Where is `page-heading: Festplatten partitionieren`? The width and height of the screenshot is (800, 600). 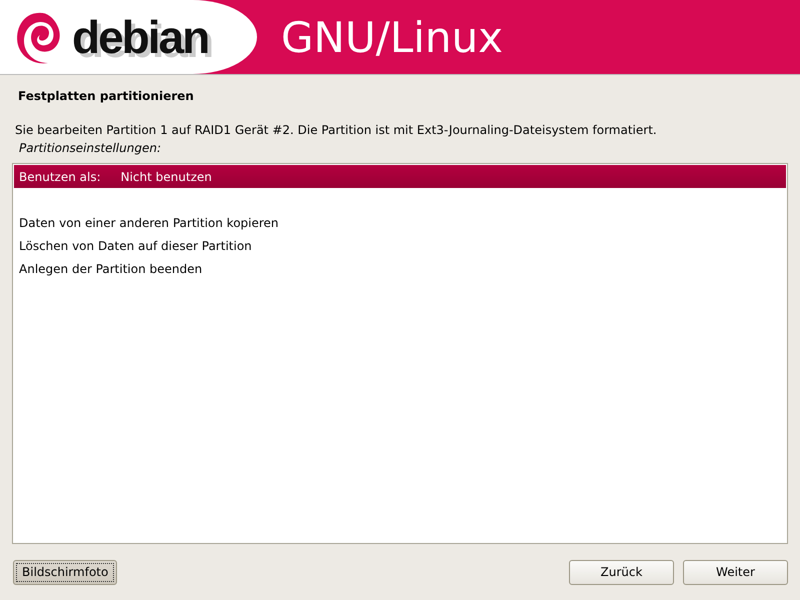 page-heading: Festplatten partitionieren is located at coordinates (106, 96).